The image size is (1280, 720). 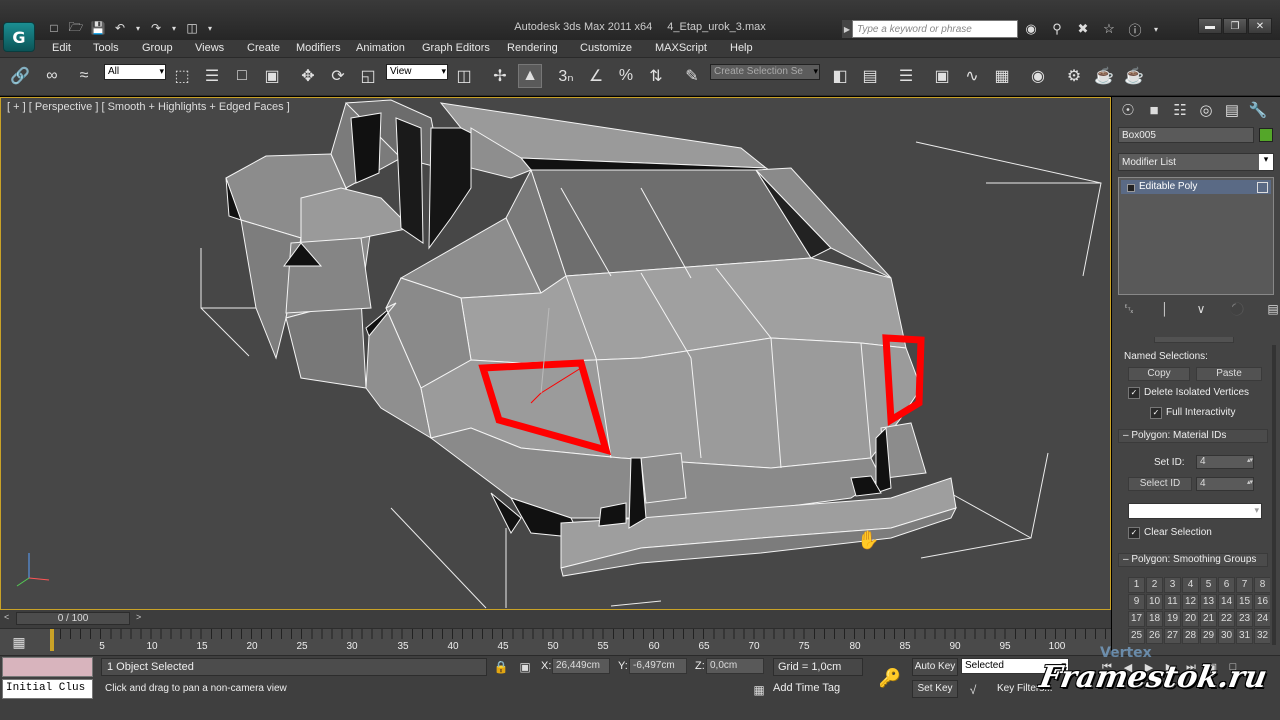 I want to click on time-prev-arrow-icon: <, so click(x=6, y=617).